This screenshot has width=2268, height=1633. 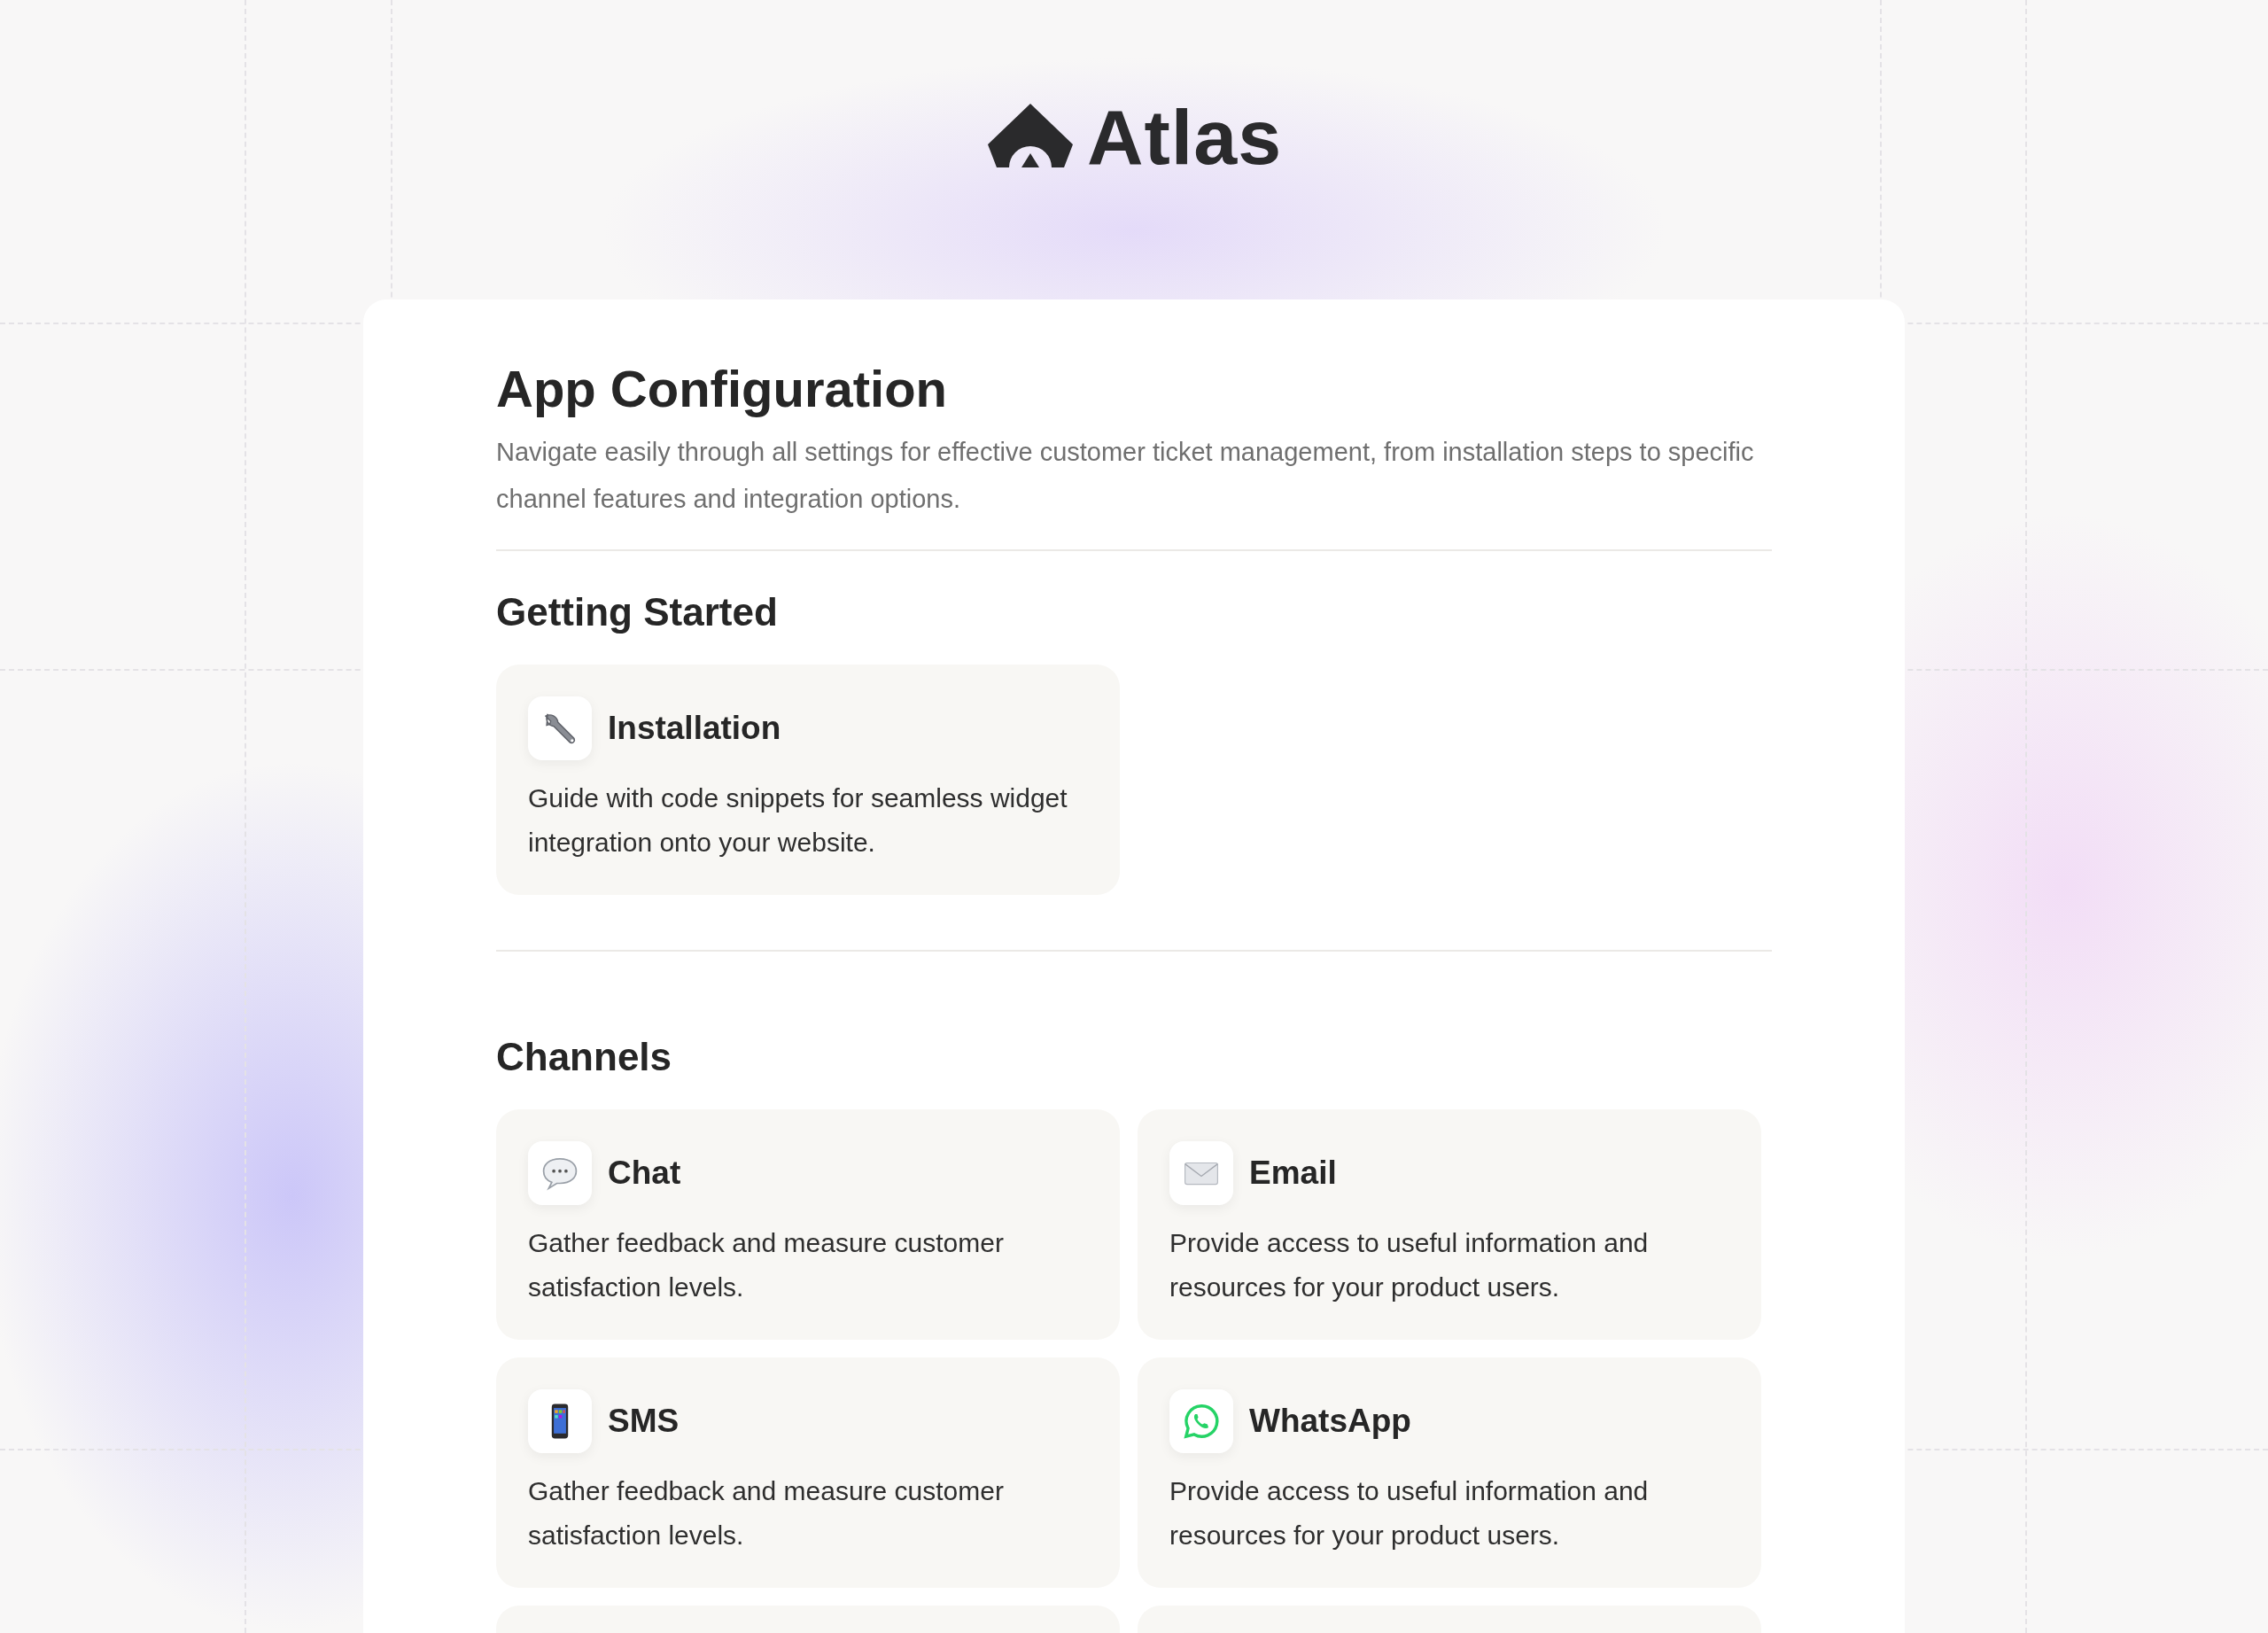 What do you see at coordinates (798, 820) in the screenshot?
I see `card-description: Guide with code snippets for seamless widget integration onto your website.` at bounding box center [798, 820].